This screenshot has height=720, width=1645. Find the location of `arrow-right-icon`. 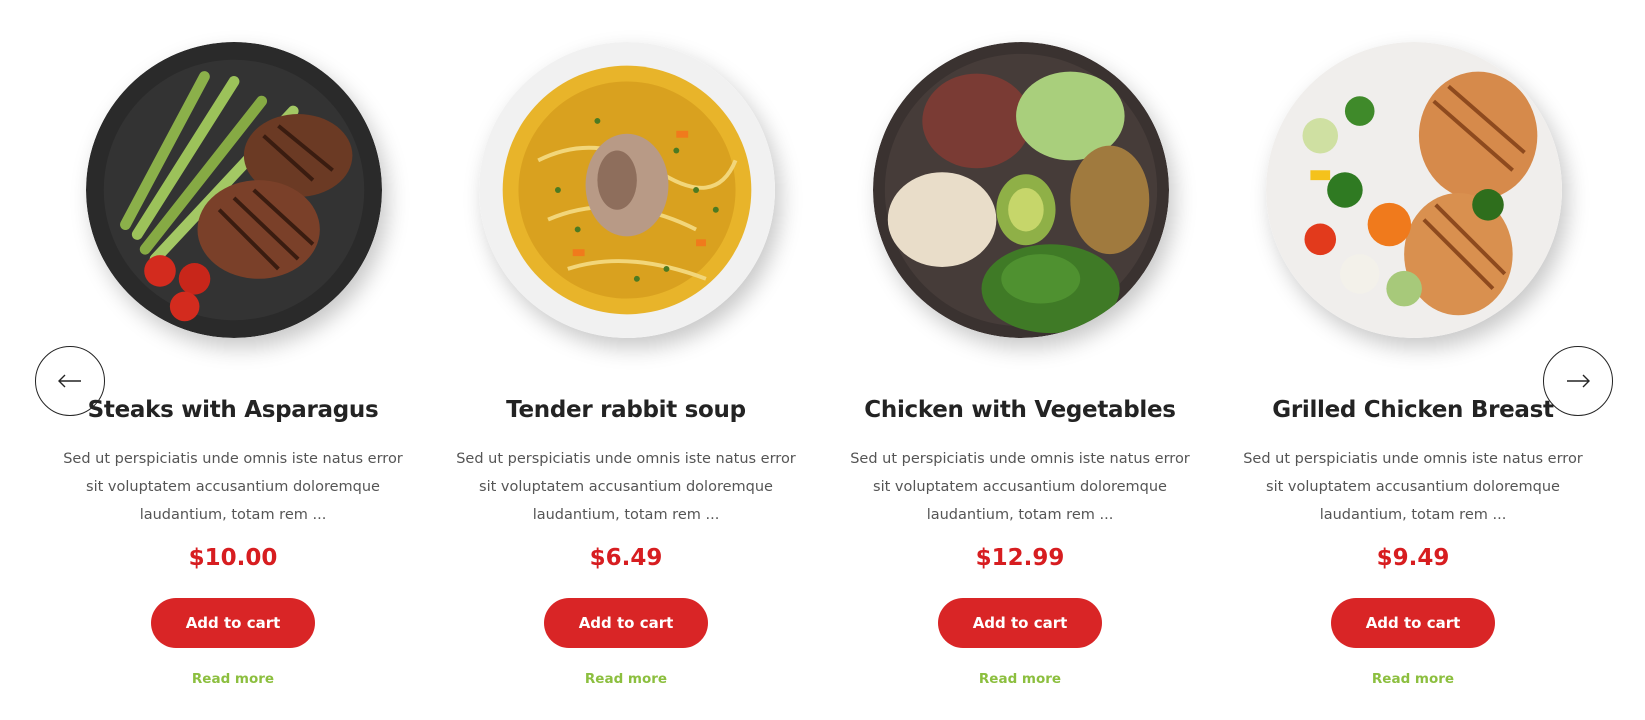

arrow-right-icon is located at coordinates (1578, 381).